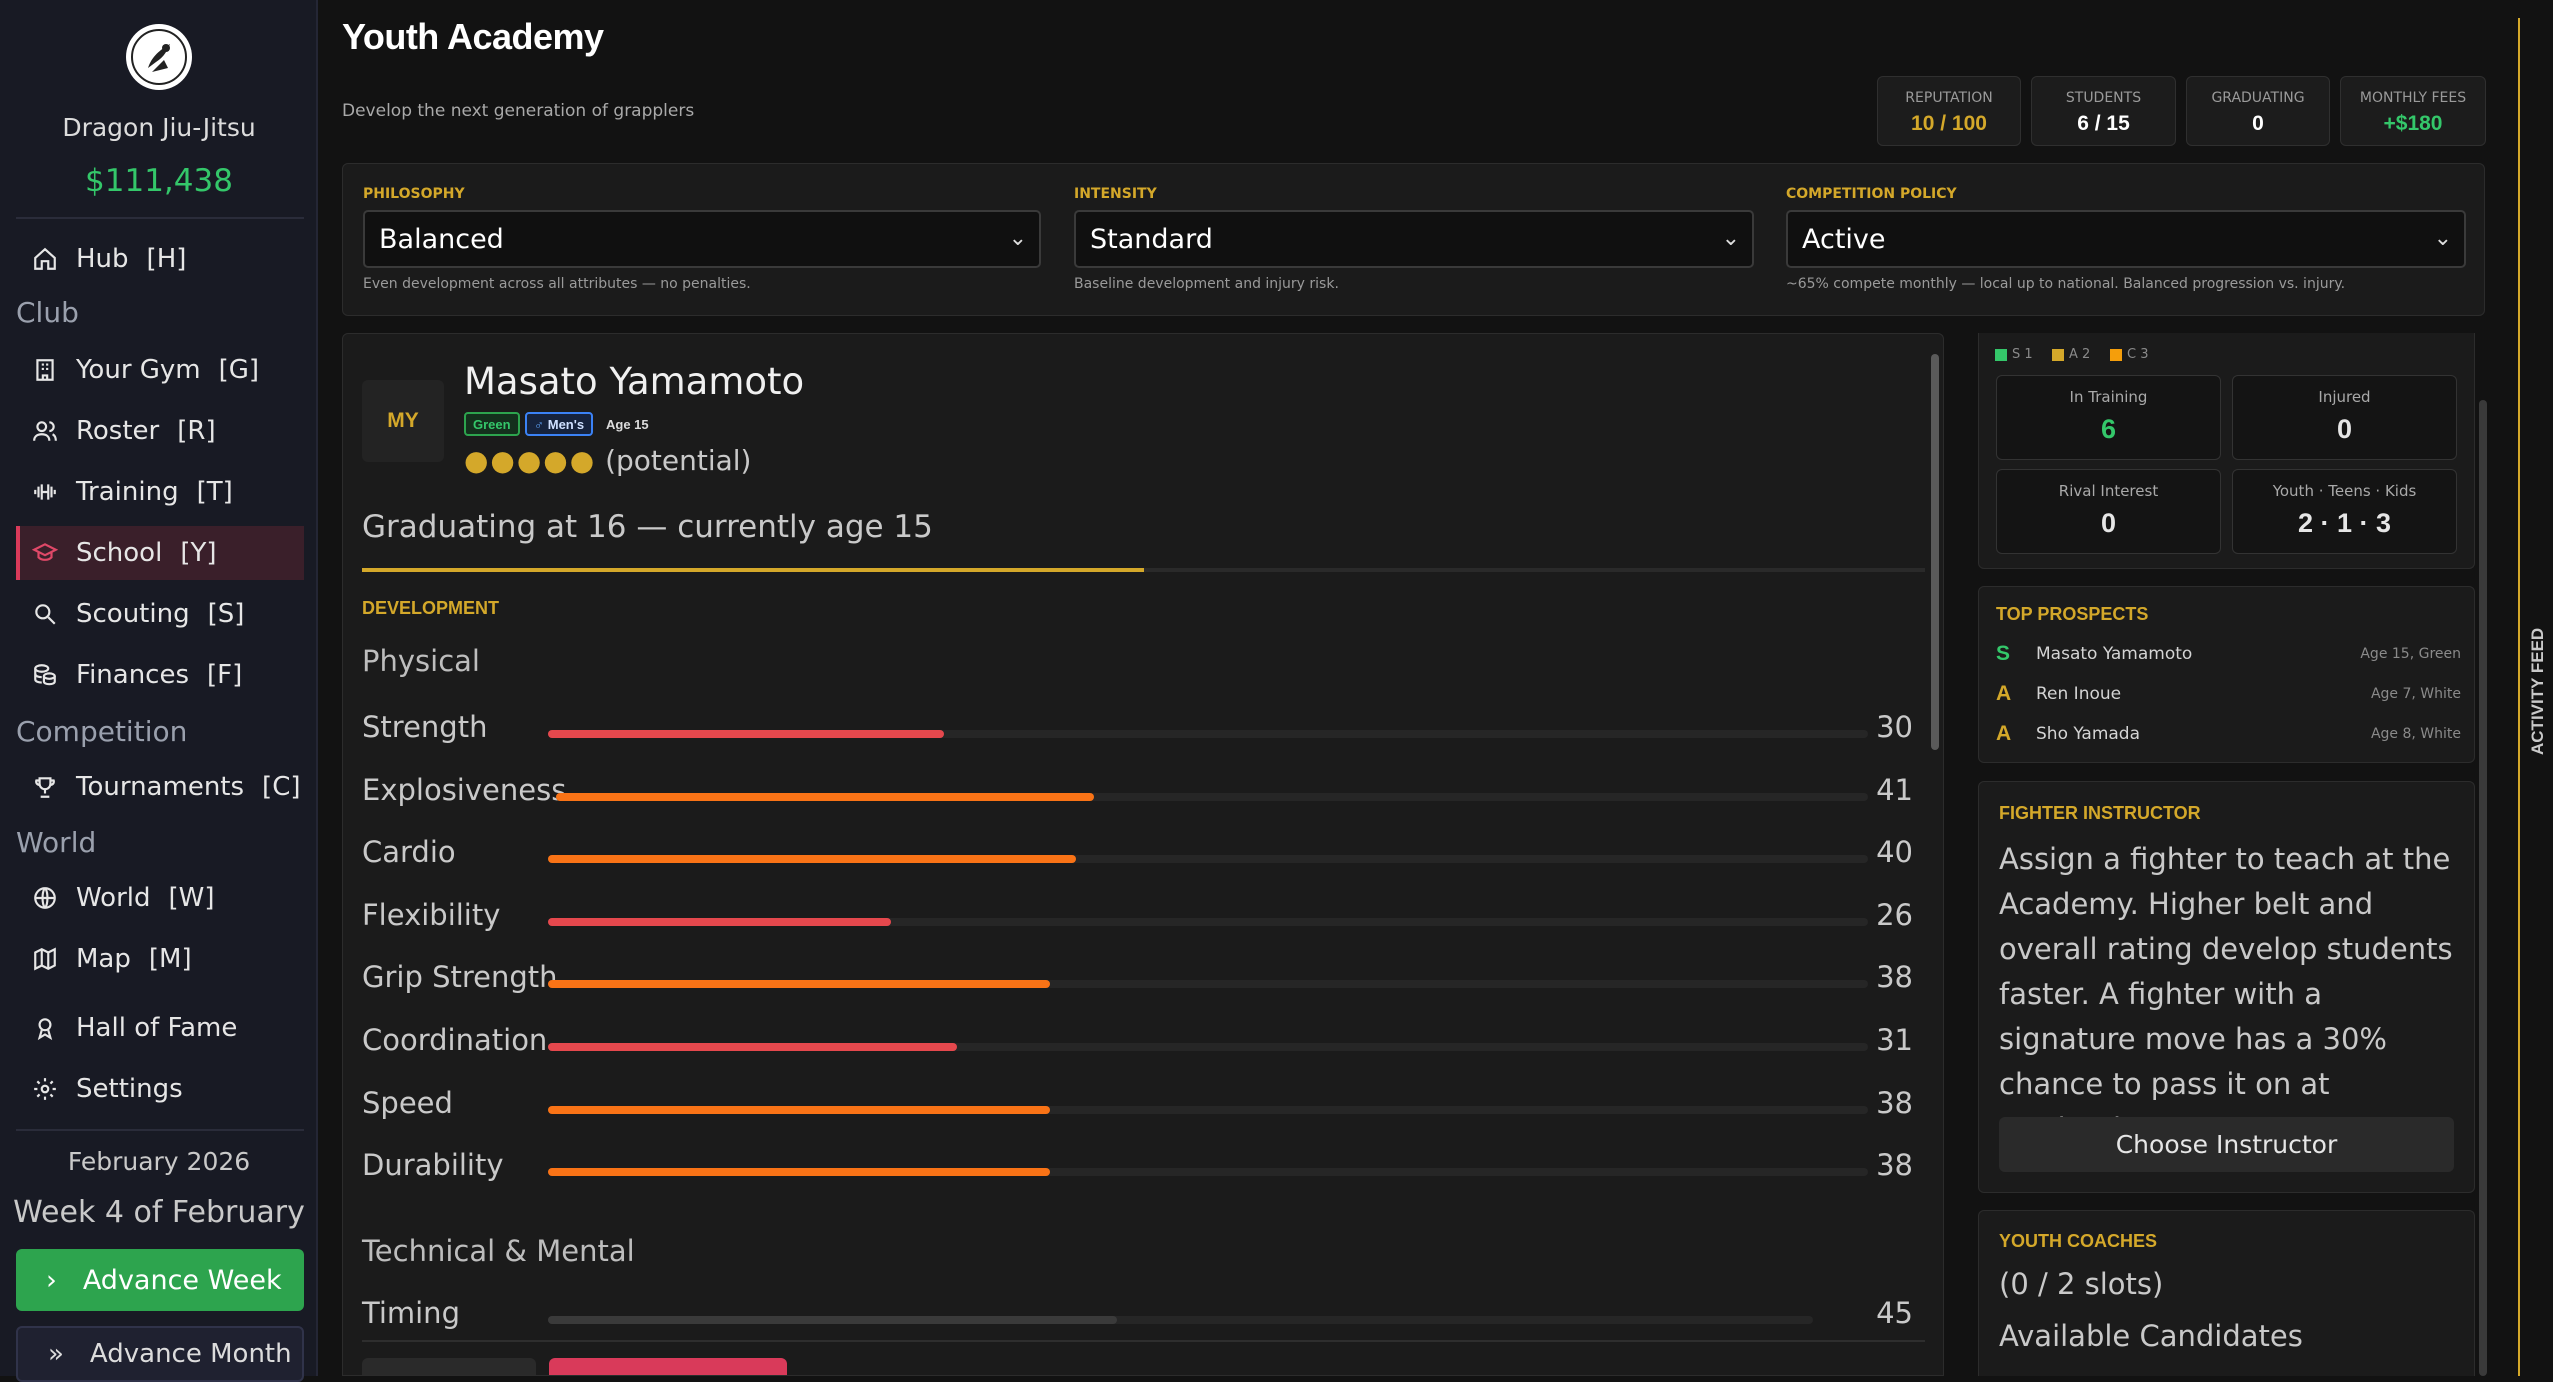 The width and height of the screenshot is (2553, 1382). I want to click on age-badge: Age 15, so click(627, 424).